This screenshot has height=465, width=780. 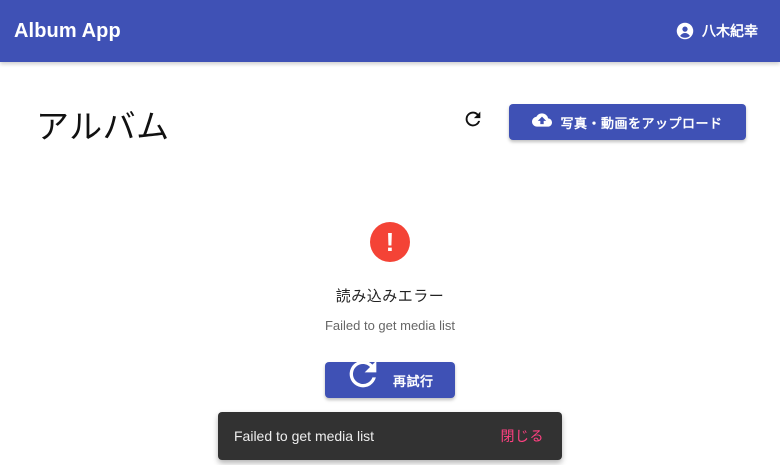 I want to click on cloud-upload-icon, so click(x=542, y=122).